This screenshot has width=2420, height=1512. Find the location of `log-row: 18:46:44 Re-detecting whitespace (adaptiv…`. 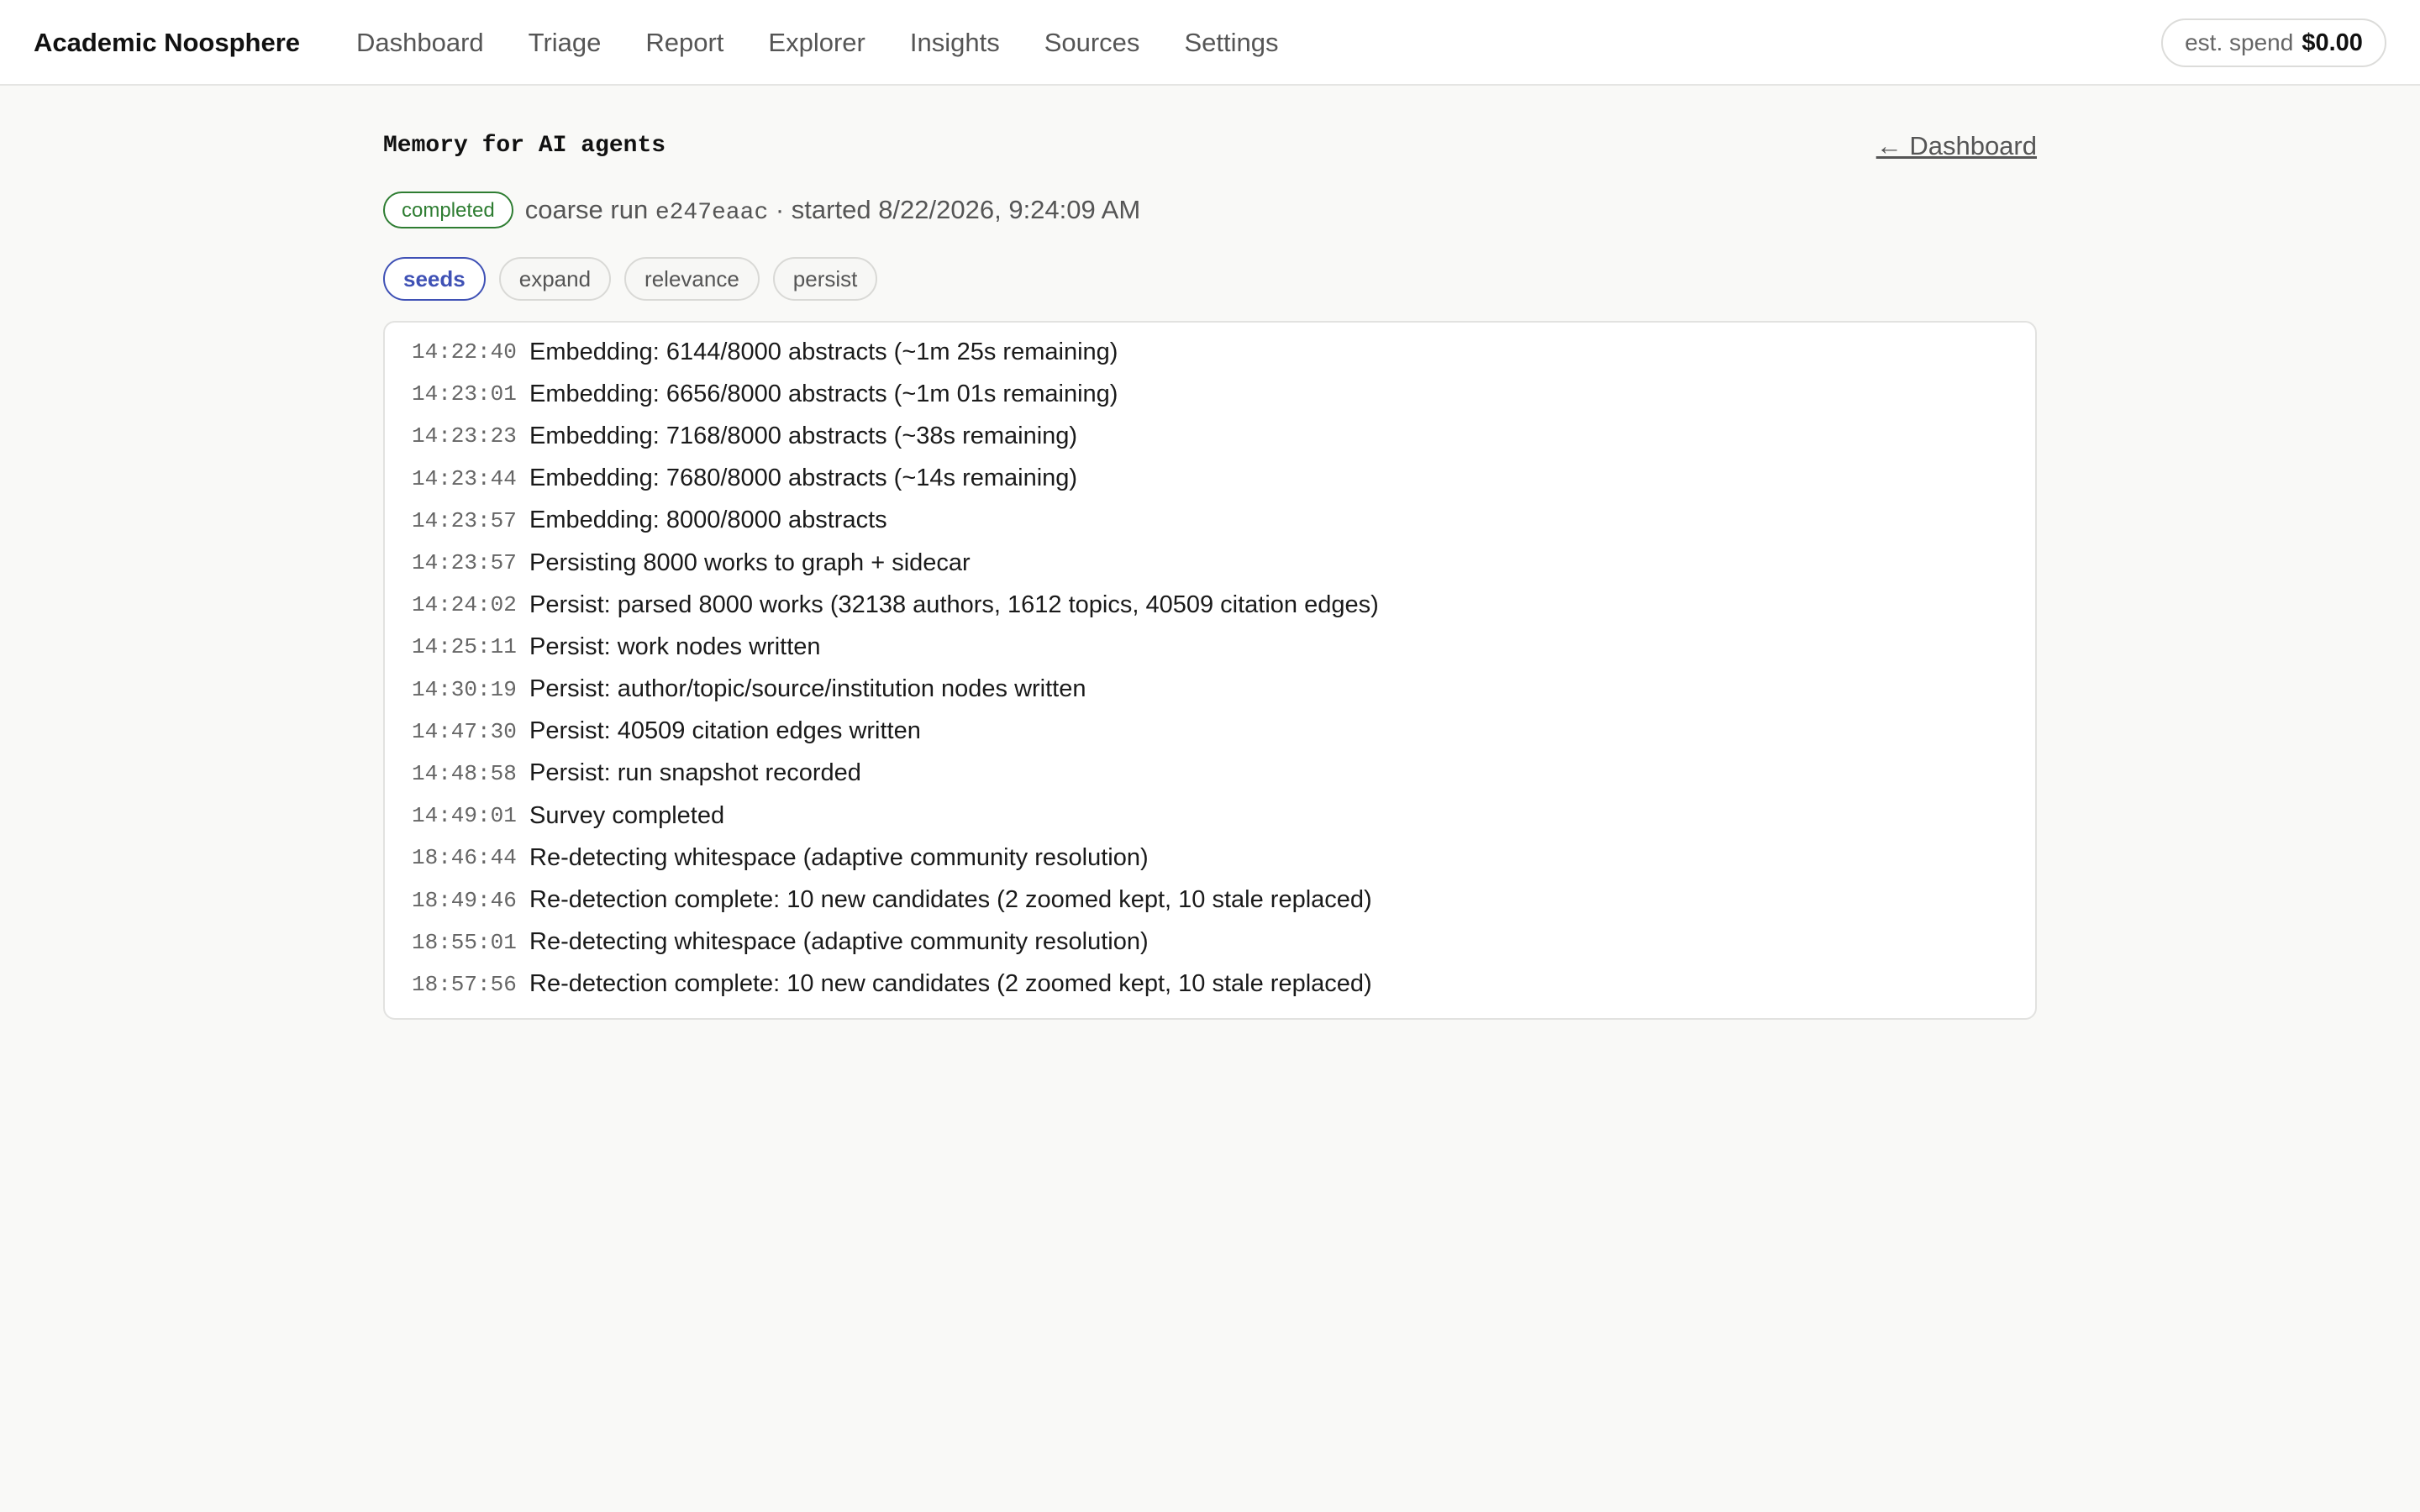

log-row: 18:46:44 Re-detecting whitespace (adaptiv… is located at coordinates (1210, 858).